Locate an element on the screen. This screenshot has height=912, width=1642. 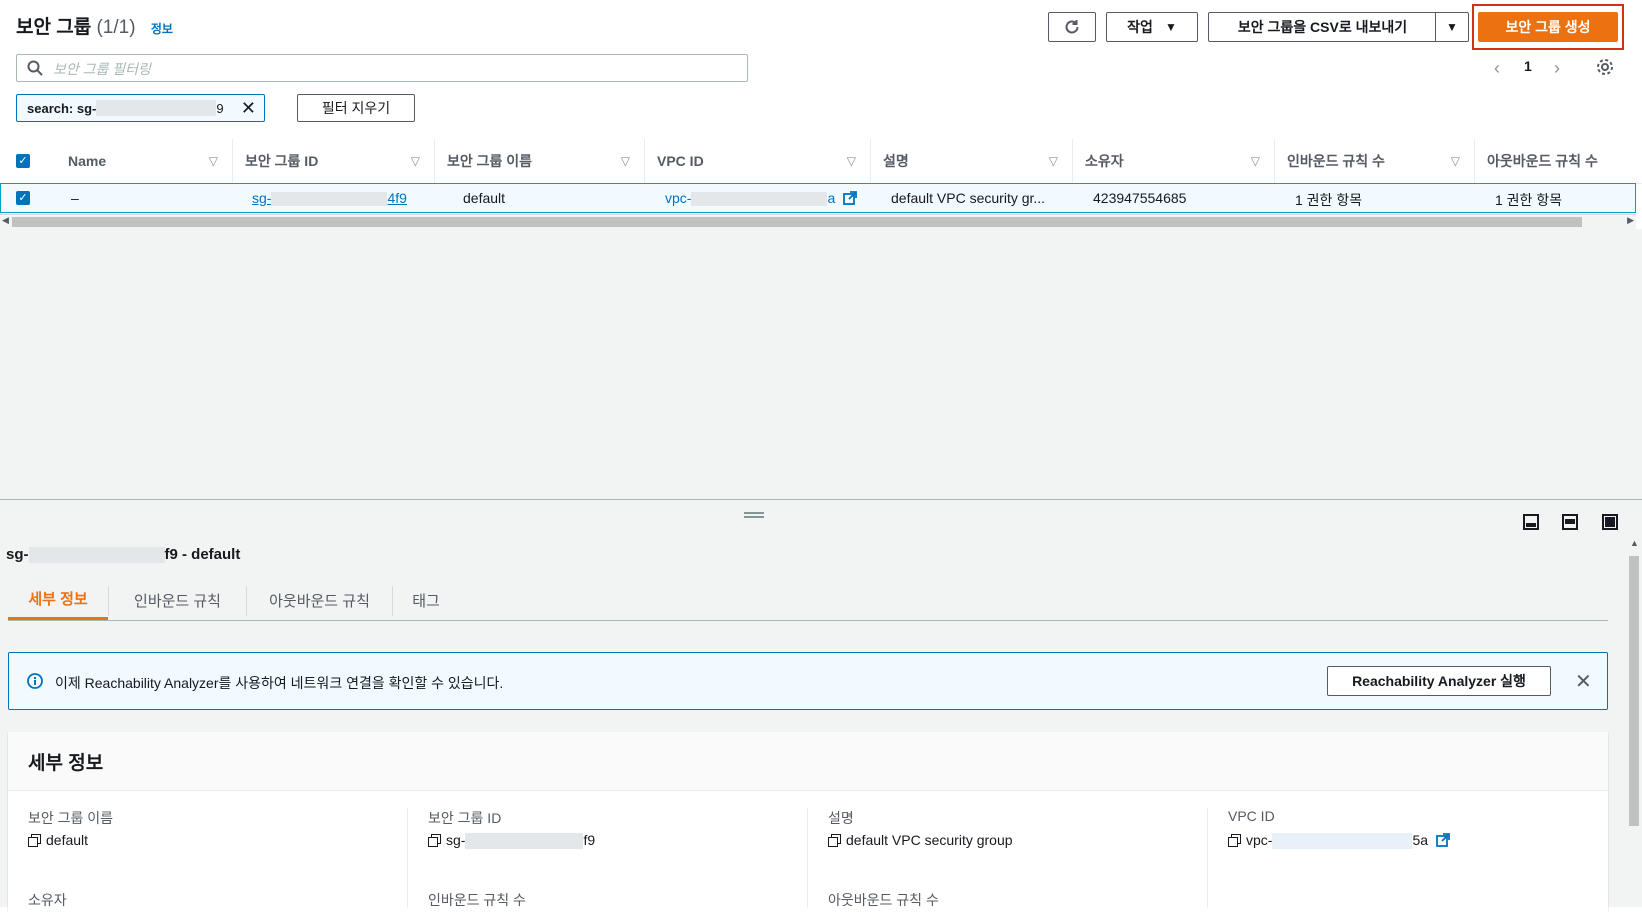
tab-outbound-rules: 아웃바운드 규칙 is located at coordinates (319, 600).